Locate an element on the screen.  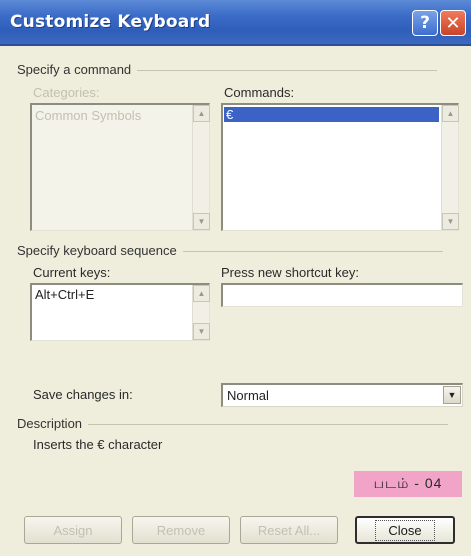
save-changes-label: Save changes in: is located at coordinates (83, 394).